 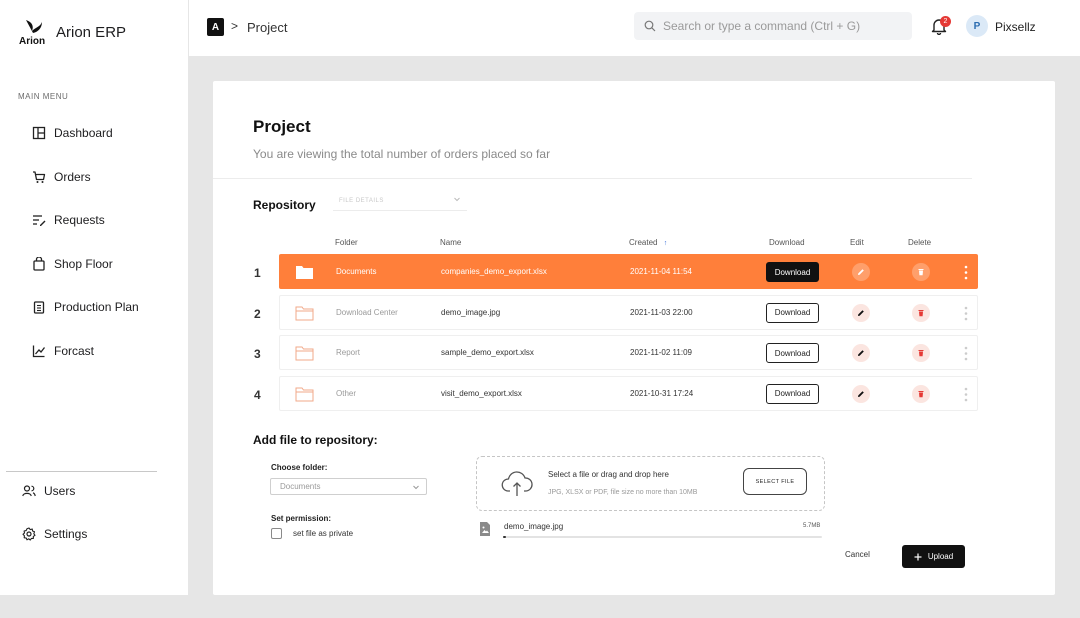 I want to click on column-header-folder: Folder, so click(x=346, y=242).